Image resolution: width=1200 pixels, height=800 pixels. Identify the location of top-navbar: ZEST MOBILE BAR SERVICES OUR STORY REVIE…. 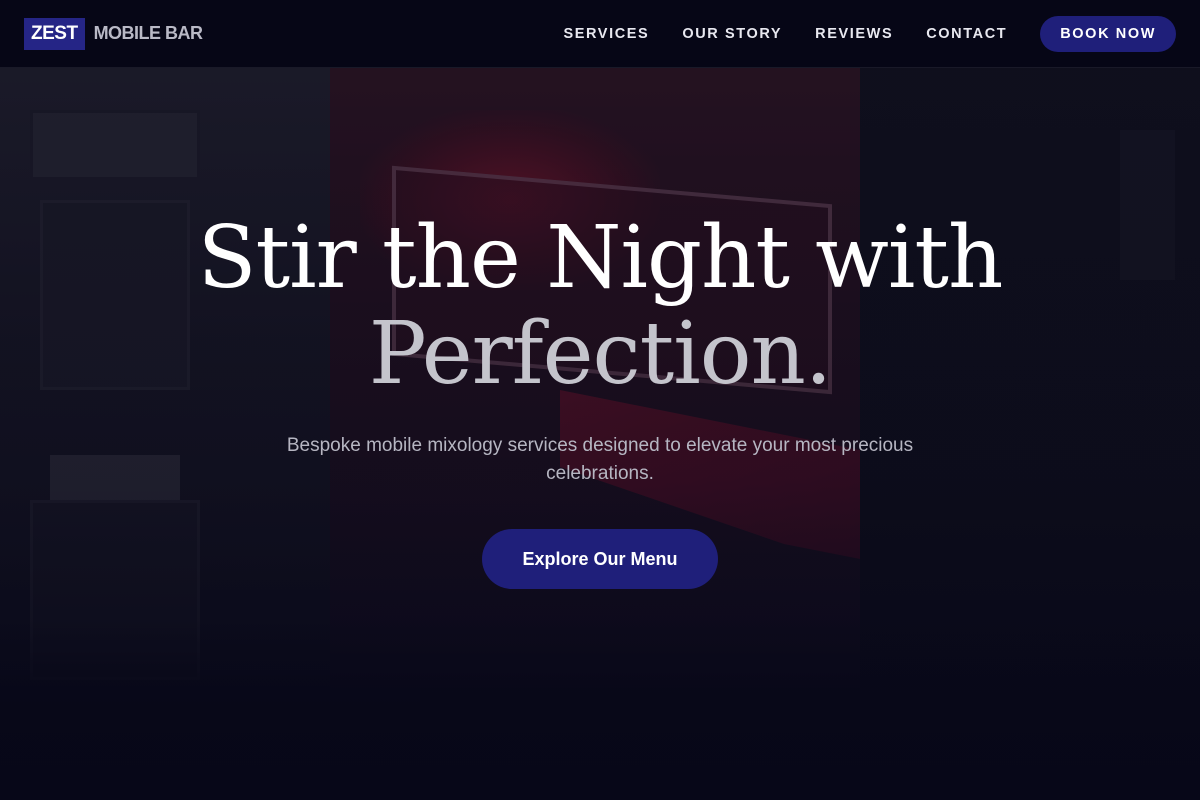
(600, 34).